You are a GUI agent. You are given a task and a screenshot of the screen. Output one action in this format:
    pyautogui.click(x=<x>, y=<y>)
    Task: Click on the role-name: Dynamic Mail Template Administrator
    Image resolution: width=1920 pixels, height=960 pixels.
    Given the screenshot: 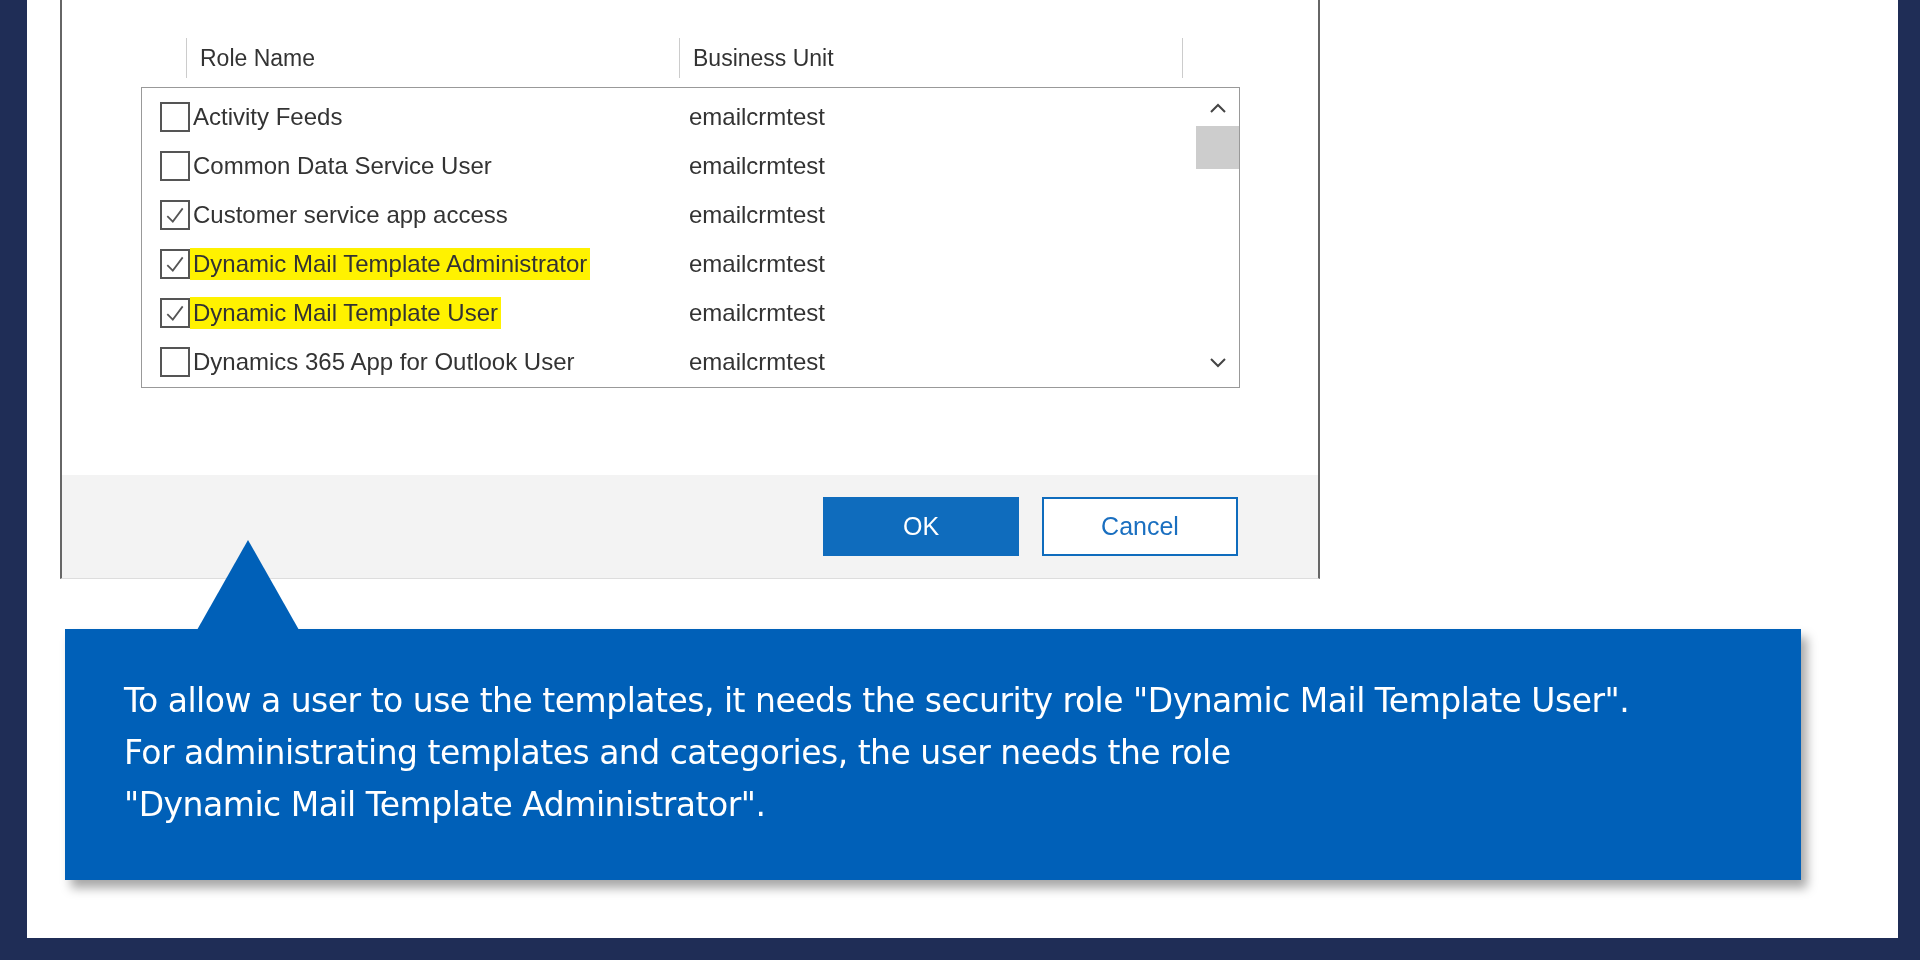 What is the action you would take?
    pyautogui.click(x=390, y=263)
    